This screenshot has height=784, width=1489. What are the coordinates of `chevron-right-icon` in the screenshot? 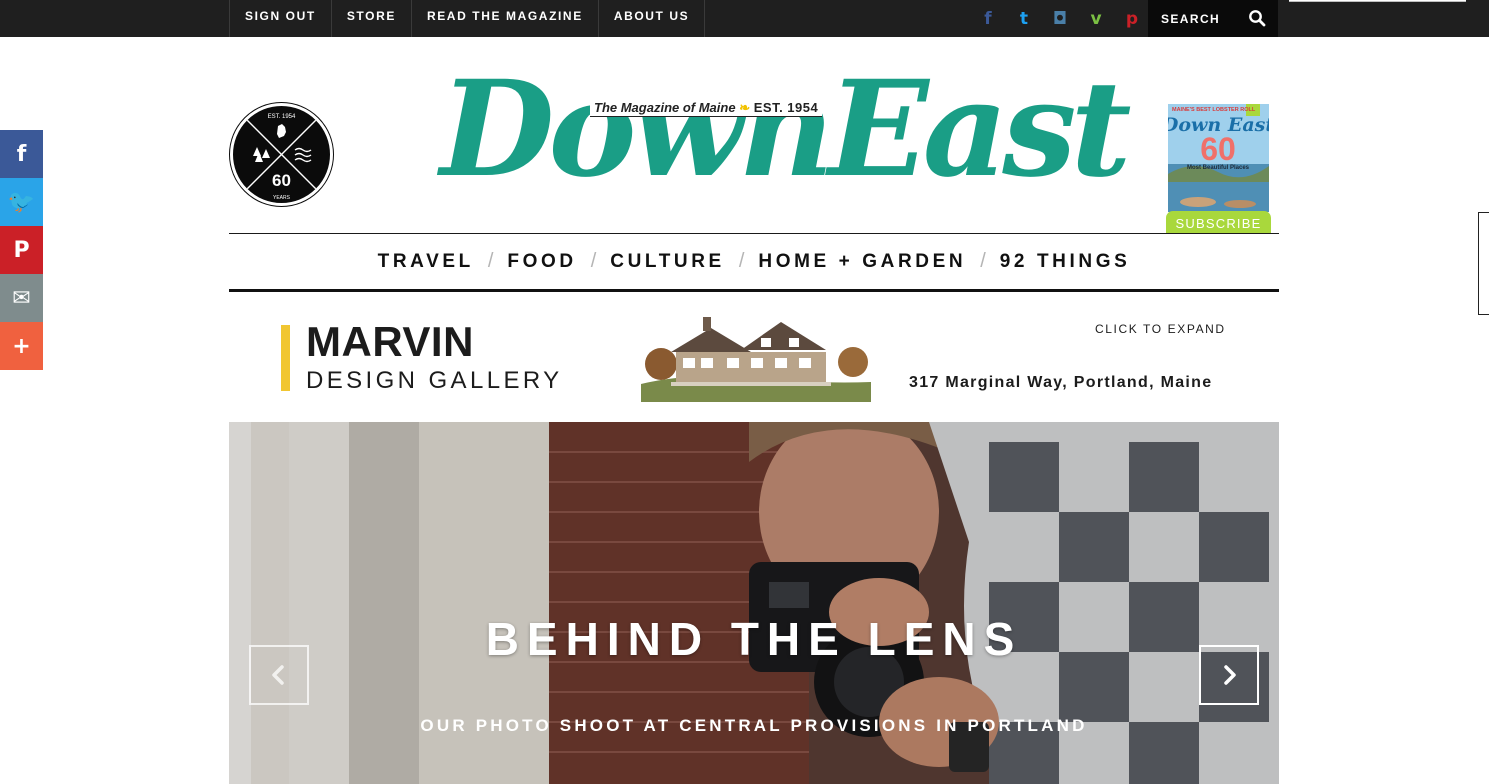 It's located at (1230, 675).